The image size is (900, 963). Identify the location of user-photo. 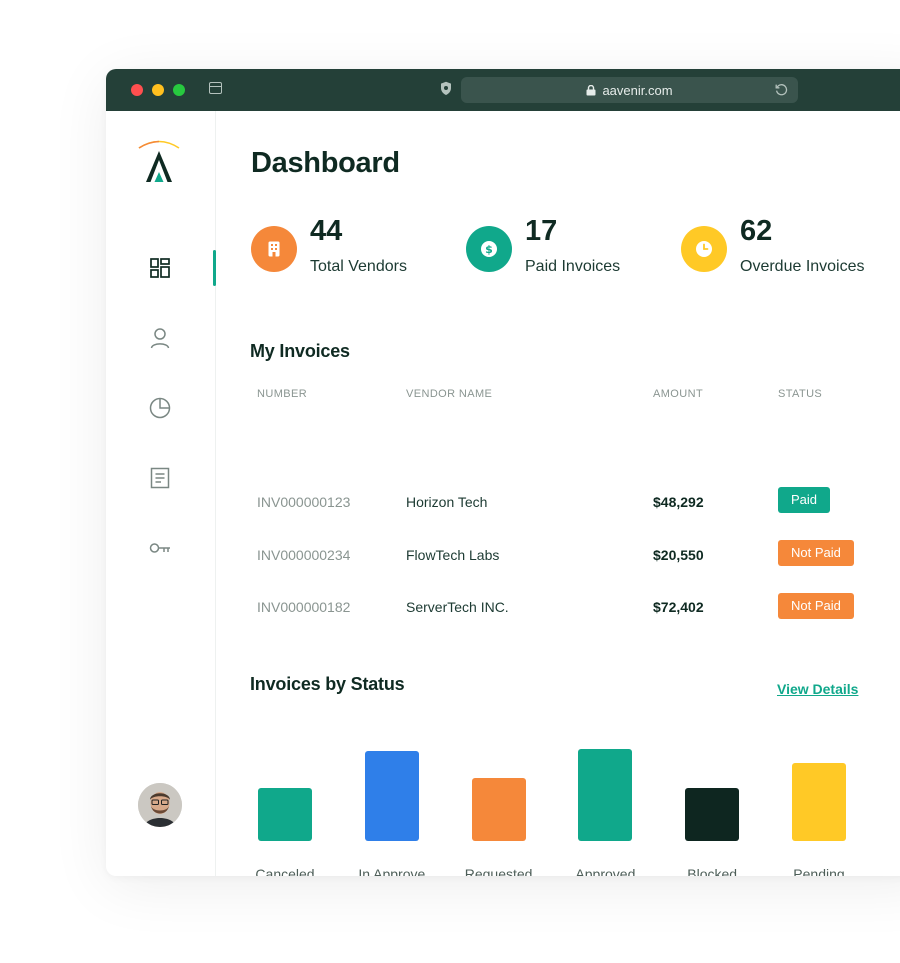
(160, 805).